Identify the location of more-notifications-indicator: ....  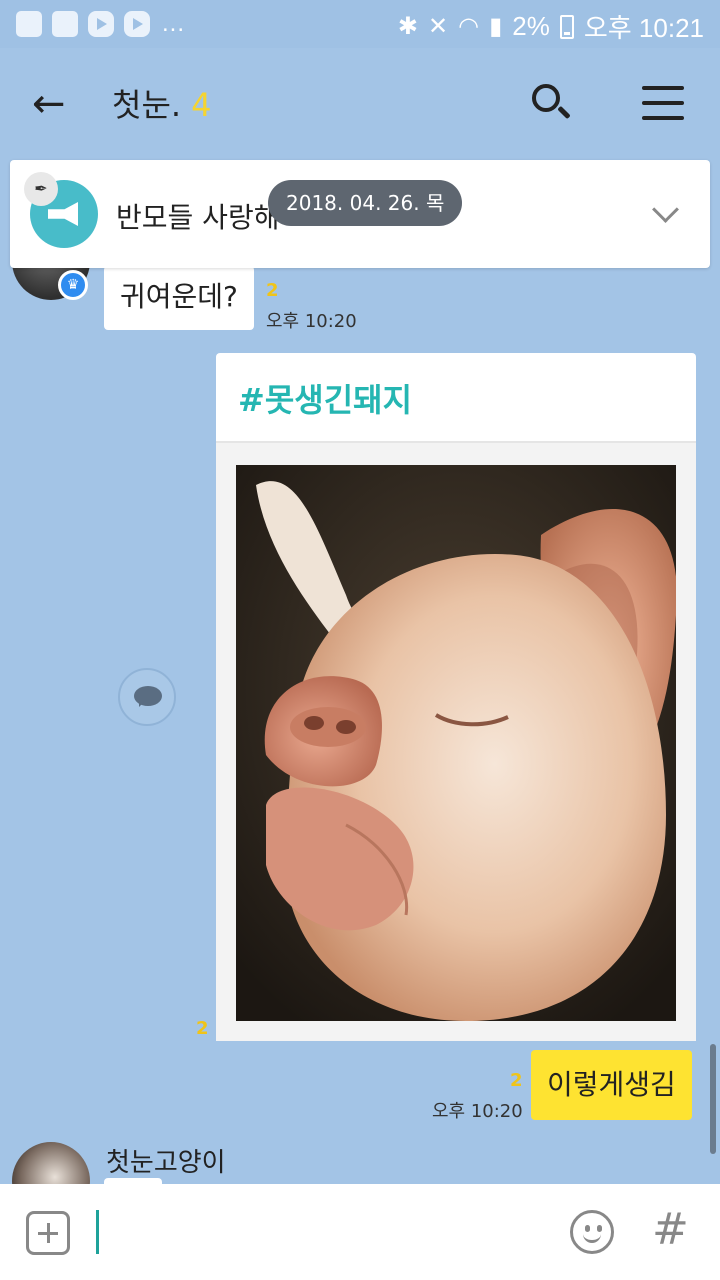
(174, 23).